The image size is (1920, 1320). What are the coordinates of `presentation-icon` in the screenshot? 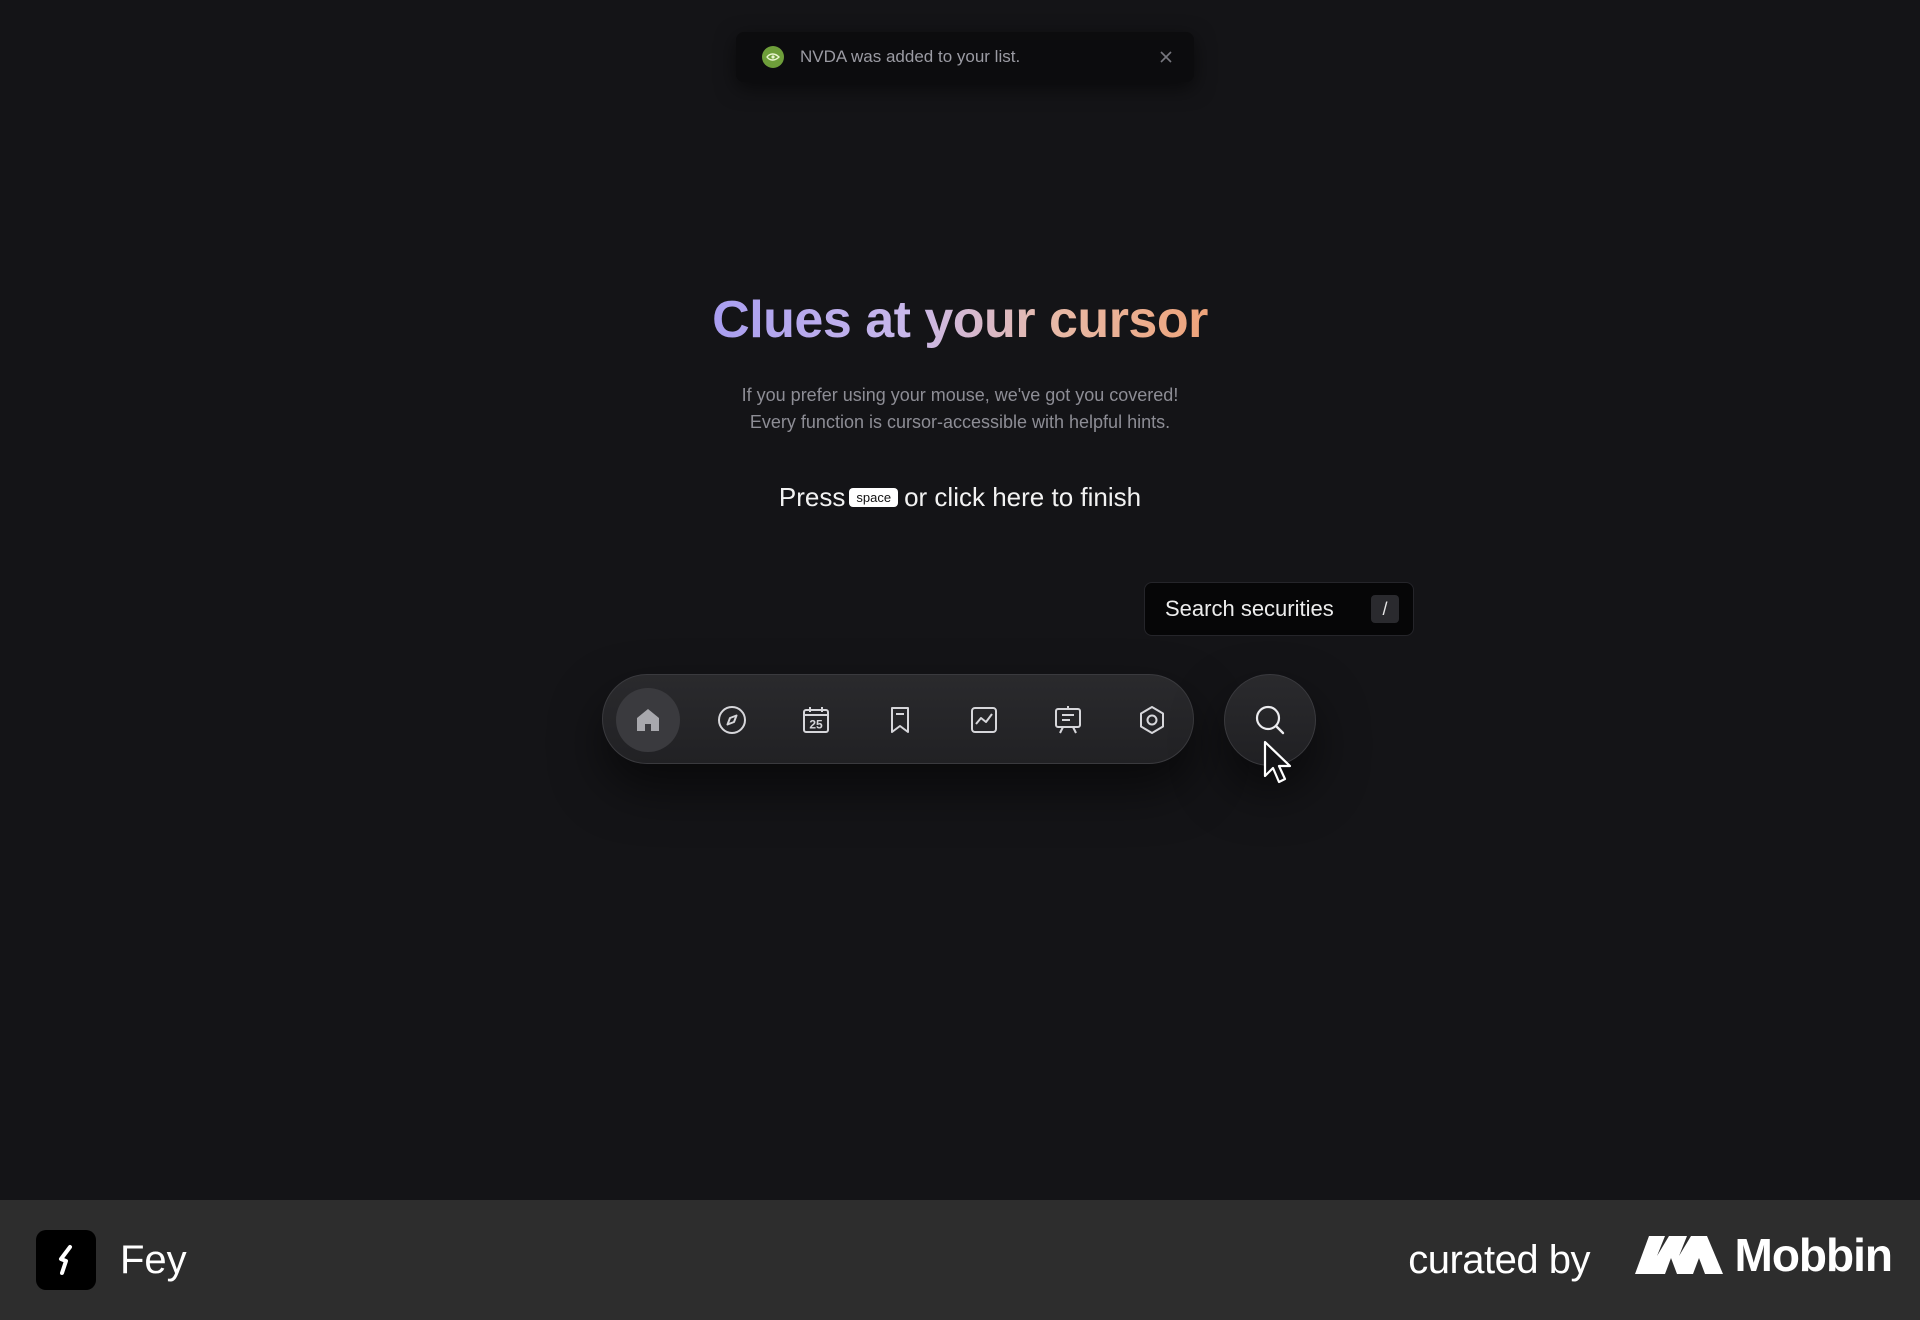 It's located at (1068, 720).